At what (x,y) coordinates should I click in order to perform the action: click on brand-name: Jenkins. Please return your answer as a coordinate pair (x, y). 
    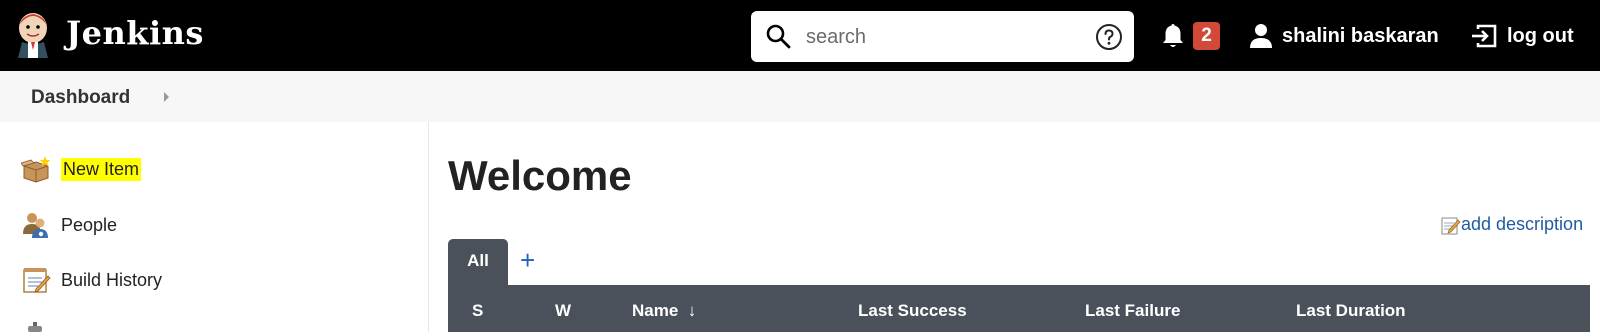
    Looking at the image, I should click on (135, 33).